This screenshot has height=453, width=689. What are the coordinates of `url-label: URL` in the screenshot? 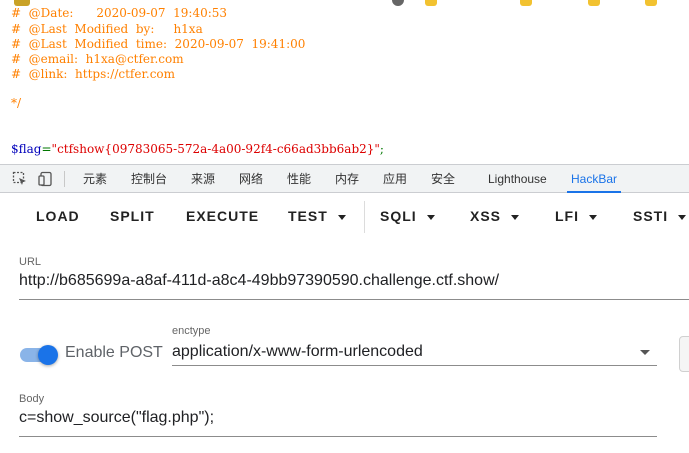 It's located at (30, 262).